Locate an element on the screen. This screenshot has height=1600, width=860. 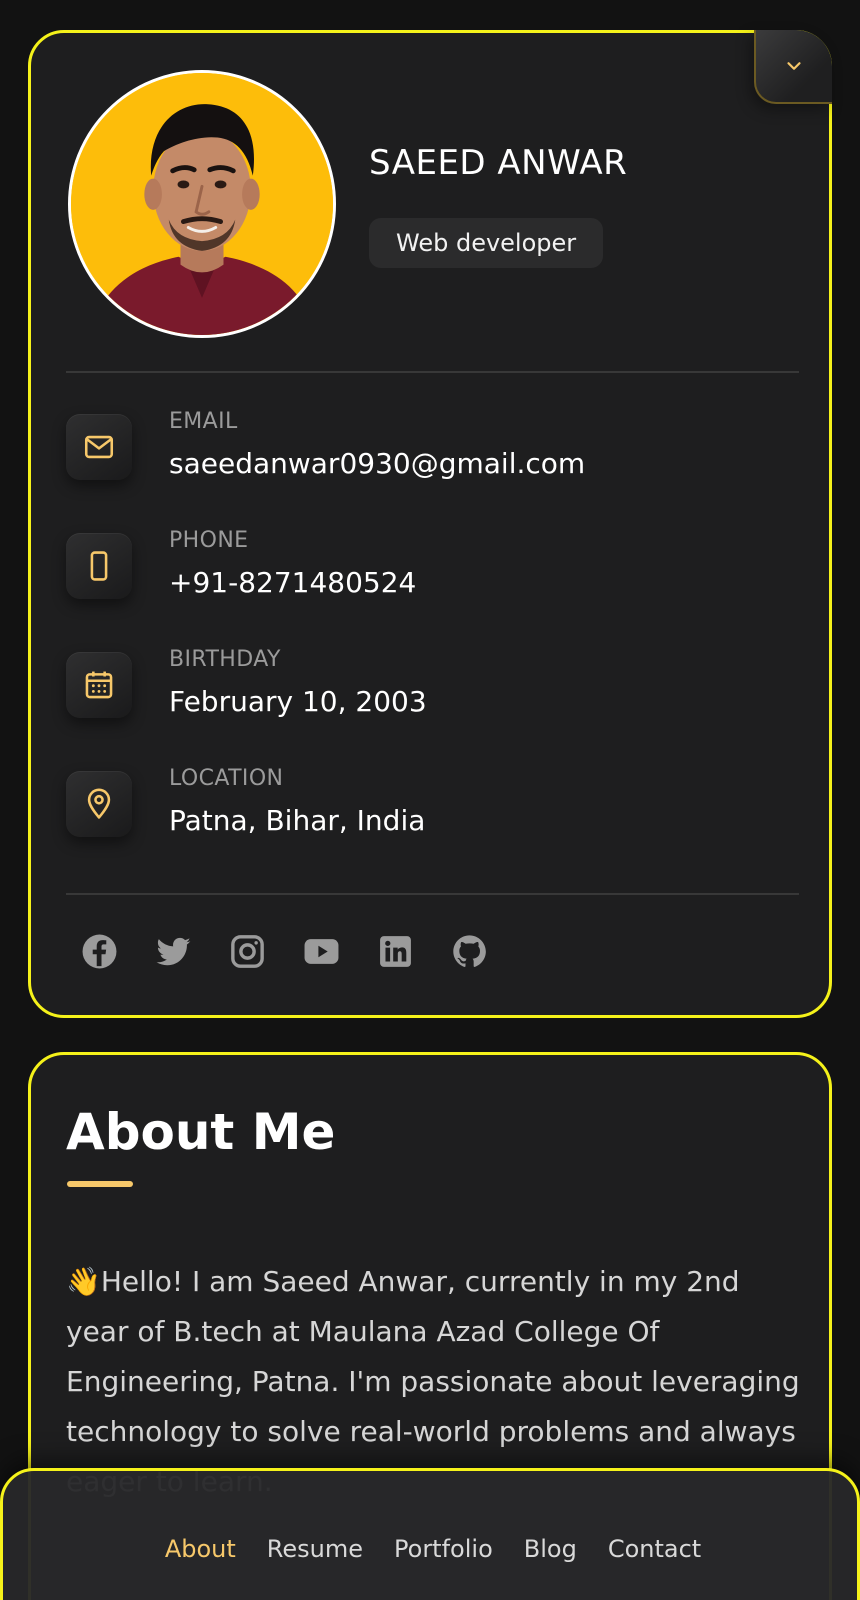
twitter-icon is located at coordinates (173, 951).